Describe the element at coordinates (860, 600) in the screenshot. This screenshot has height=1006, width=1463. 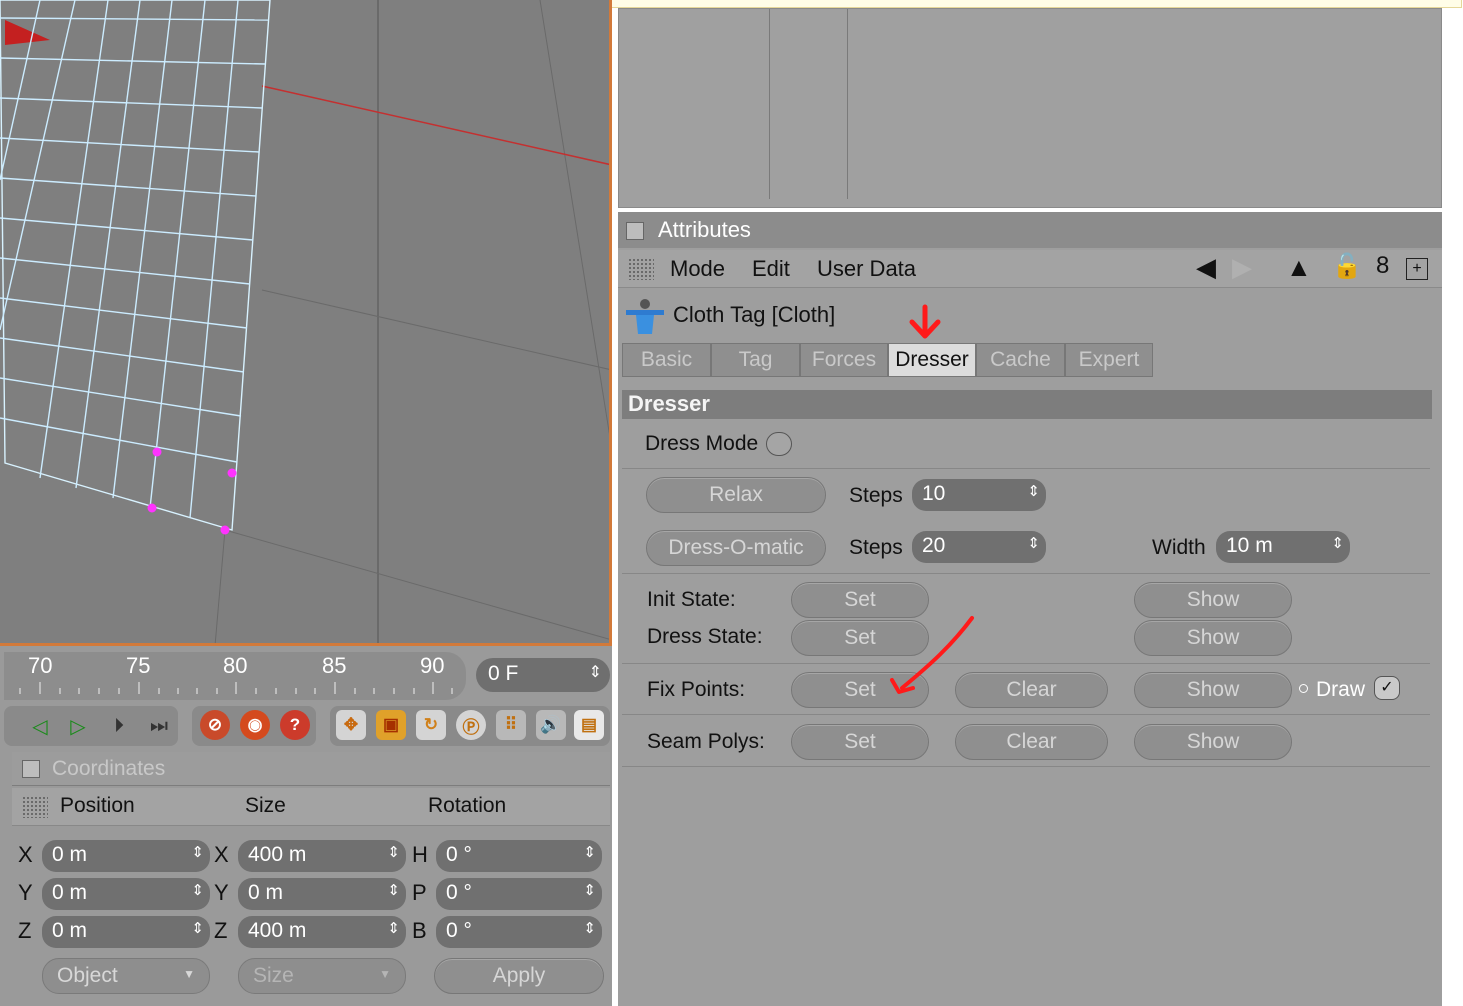
I see `init-state-set-button: Set` at that location.